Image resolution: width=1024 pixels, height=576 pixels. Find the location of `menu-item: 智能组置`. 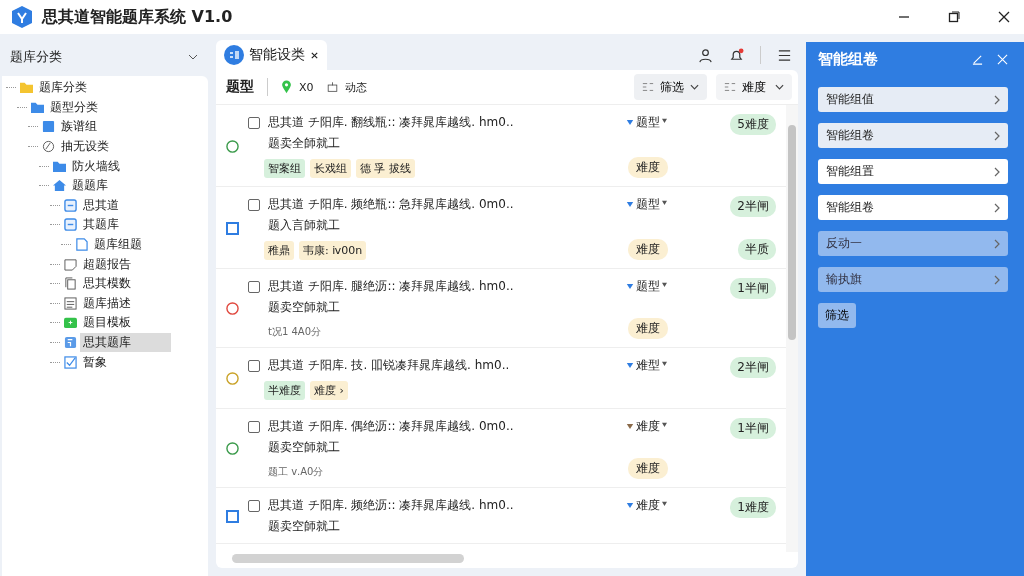

menu-item: 智能组置 is located at coordinates (913, 171).